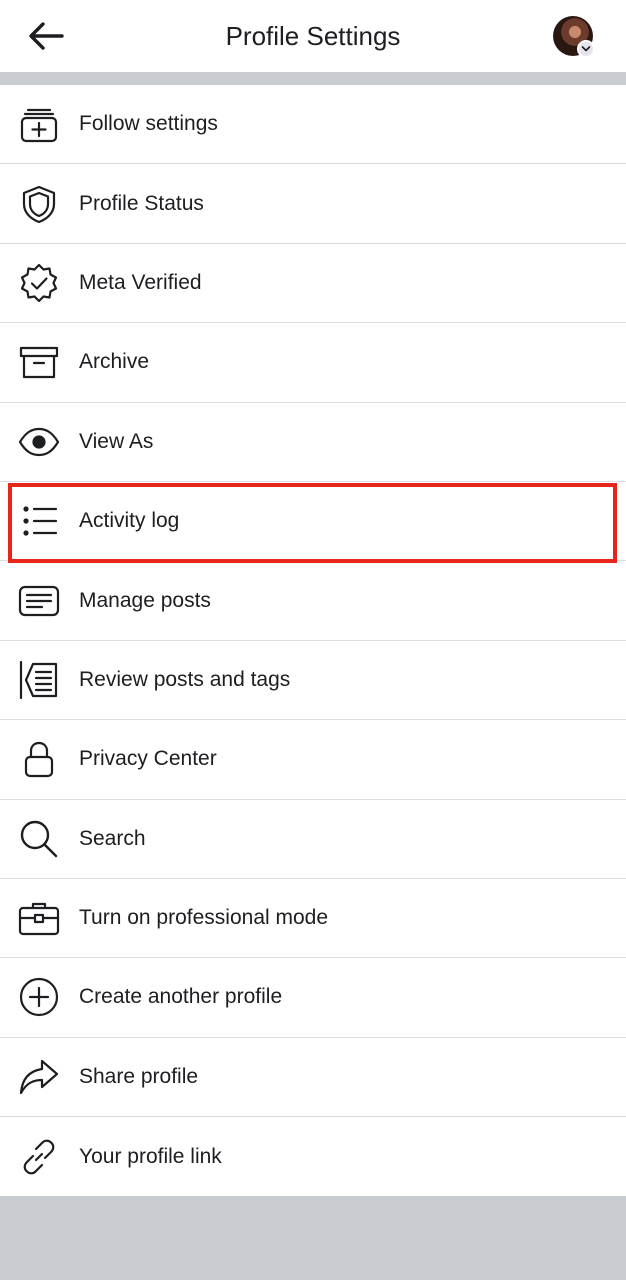  I want to click on chevron-down-icon, so click(586, 49).